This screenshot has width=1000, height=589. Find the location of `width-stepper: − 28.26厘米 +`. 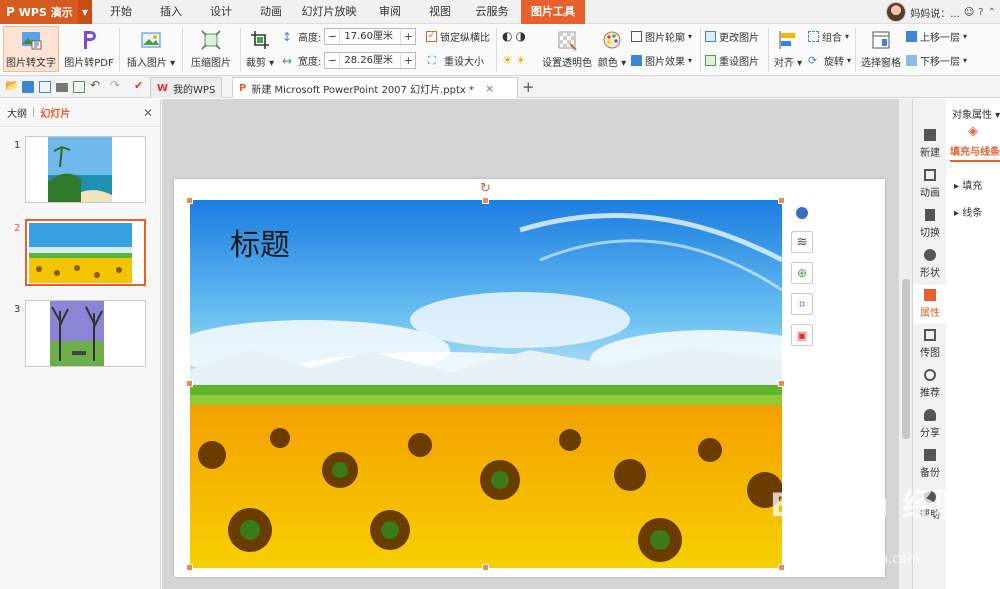

width-stepper: − 28.26厘米 + is located at coordinates (370, 60).